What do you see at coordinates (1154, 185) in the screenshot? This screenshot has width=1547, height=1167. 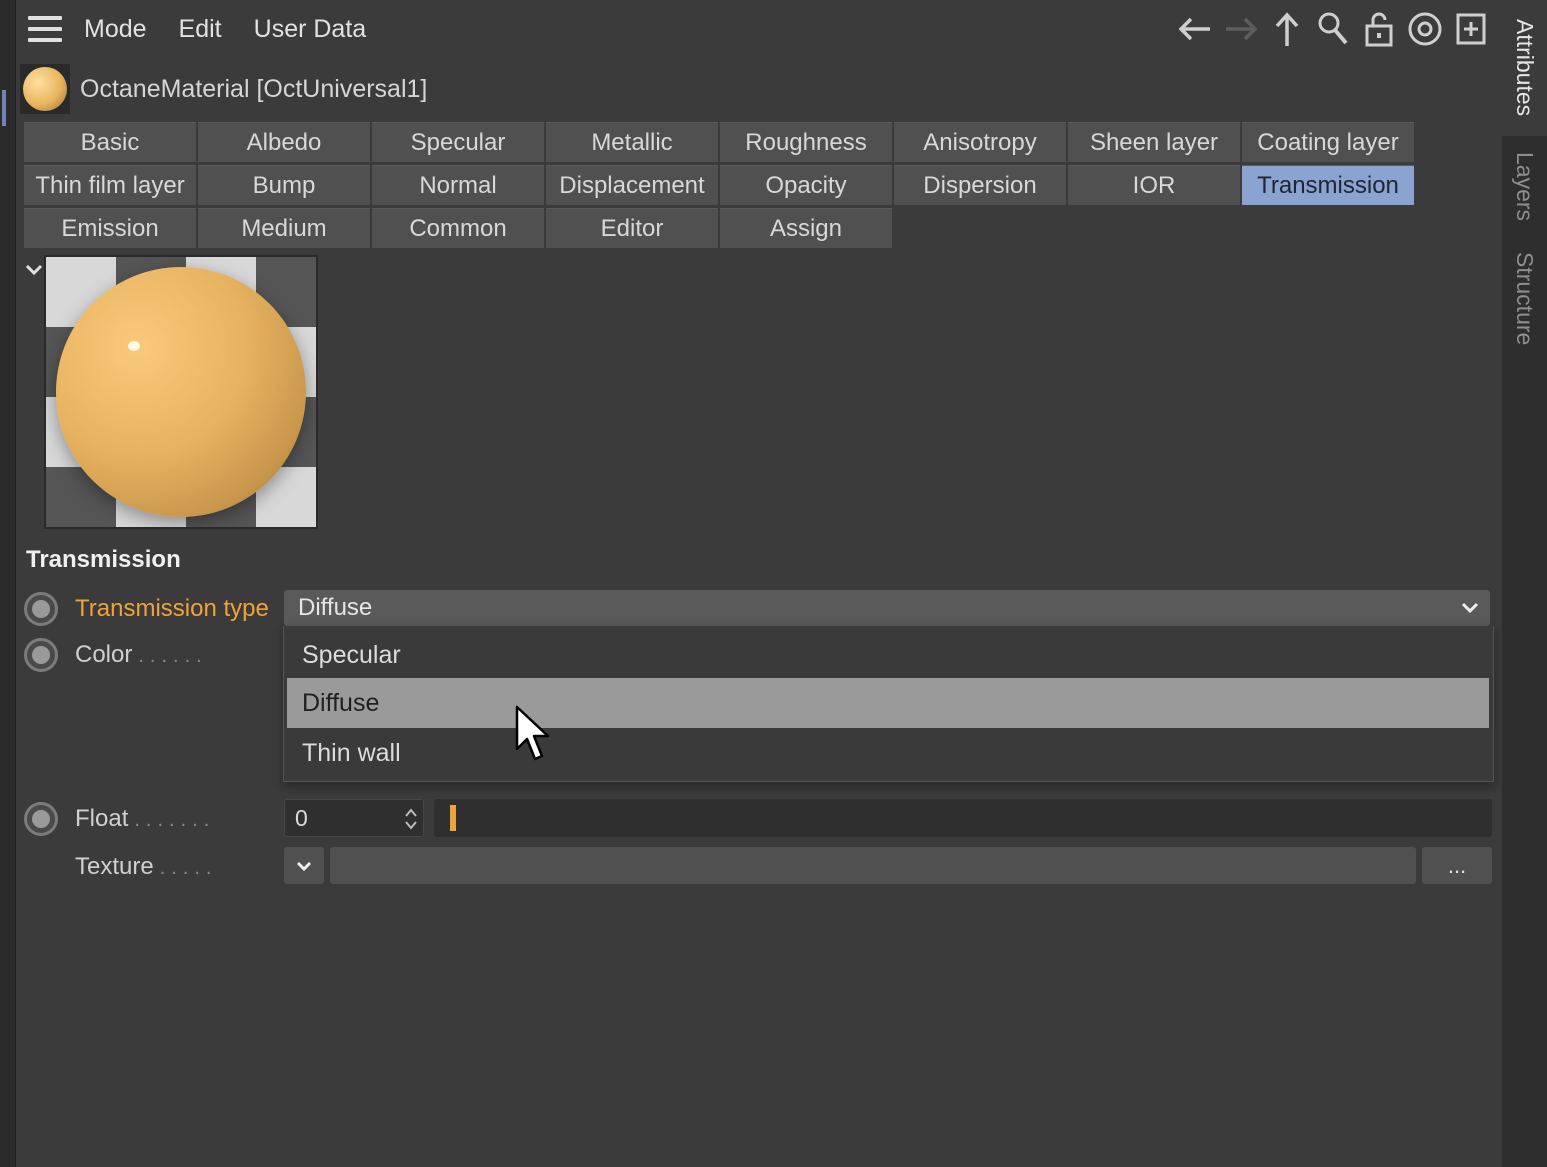 I see `tab-ior: IOR` at bounding box center [1154, 185].